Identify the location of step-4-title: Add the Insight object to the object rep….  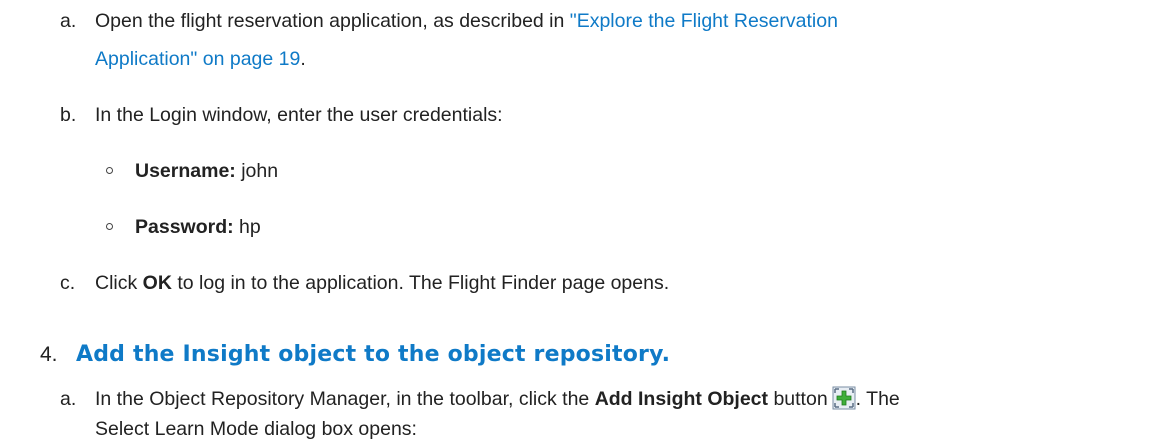
(373, 354).